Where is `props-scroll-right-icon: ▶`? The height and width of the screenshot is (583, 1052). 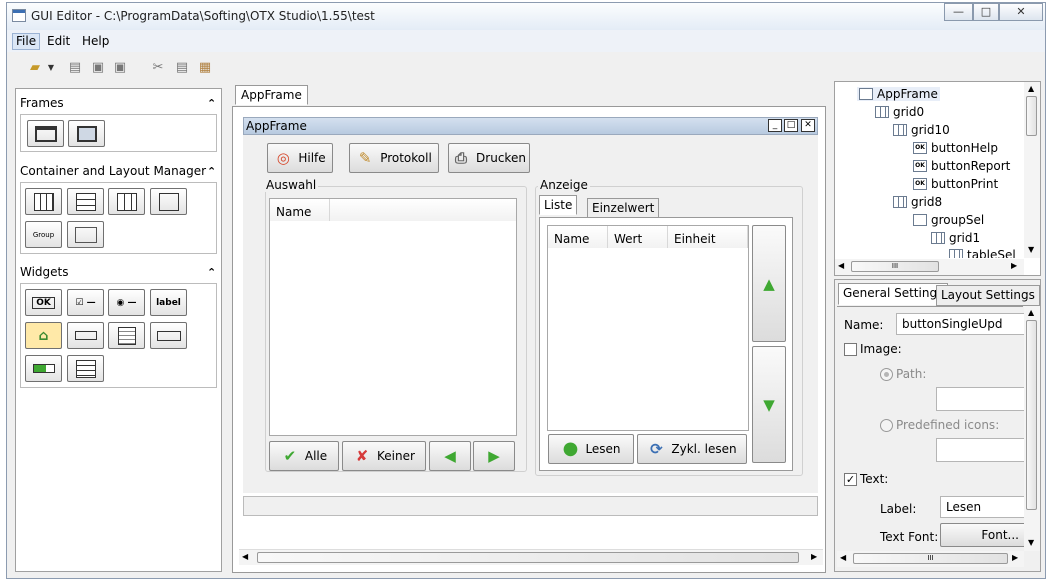 props-scroll-right-icon: ▶ is located at coordinates (1015, 557).